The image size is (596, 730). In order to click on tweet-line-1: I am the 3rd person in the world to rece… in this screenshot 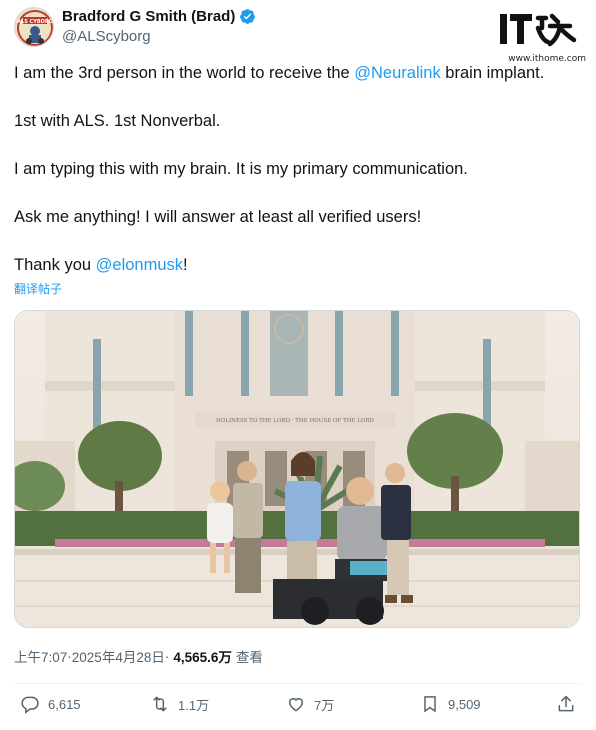, I will do `click(298, 73)`.